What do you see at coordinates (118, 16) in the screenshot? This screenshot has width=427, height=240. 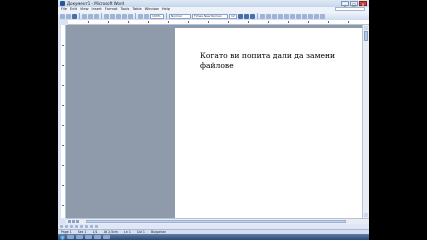 I see `paste-icon` at bounding box center [118, 16].